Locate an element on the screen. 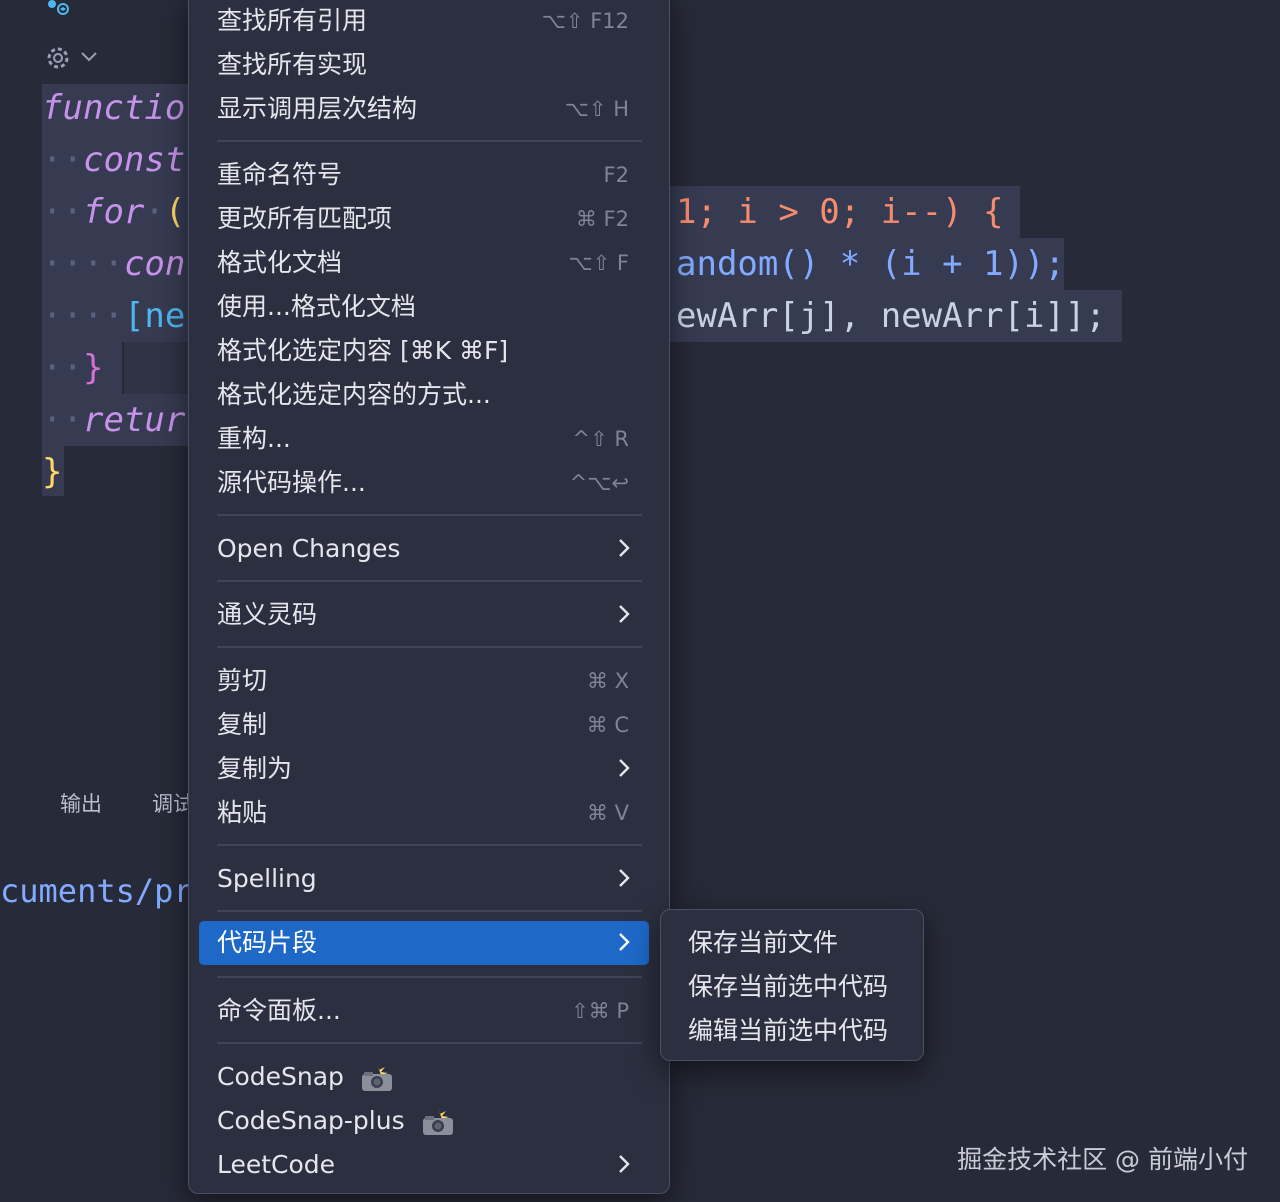  watermark: 掘金技术社区 @ 前端小付 is located at coordinates (1102, 1159).